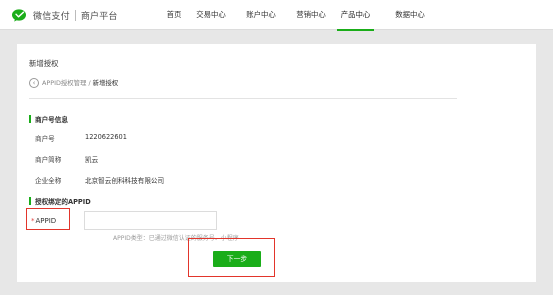  I want to click on merchant-info-section-title: 商户号信息, so click(48, 119).